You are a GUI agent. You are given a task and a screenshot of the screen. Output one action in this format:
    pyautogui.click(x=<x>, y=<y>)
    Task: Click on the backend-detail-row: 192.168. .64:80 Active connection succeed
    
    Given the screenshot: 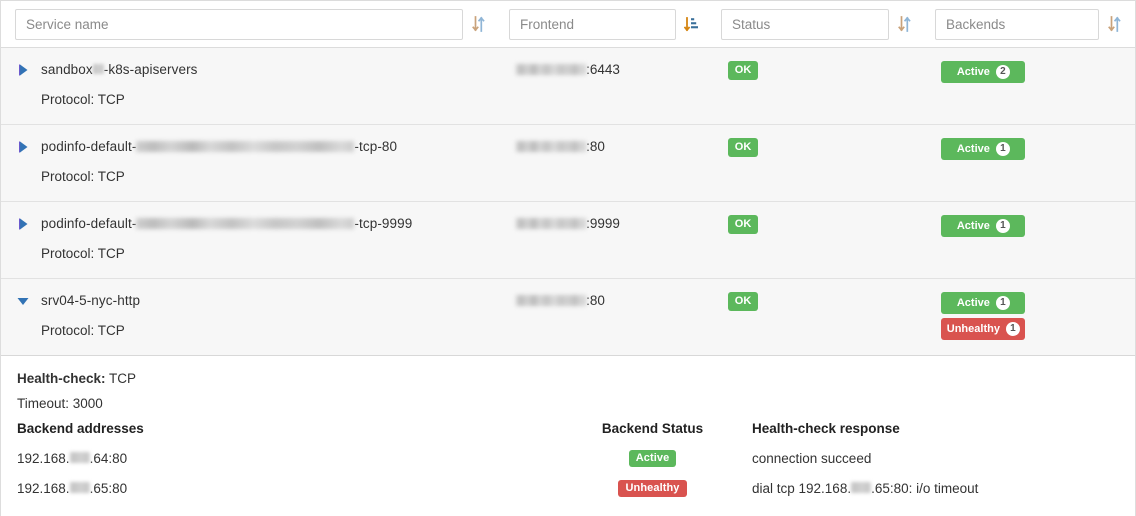 What is the action you would take?
    pyautogui.click(x=569, y=458)
    